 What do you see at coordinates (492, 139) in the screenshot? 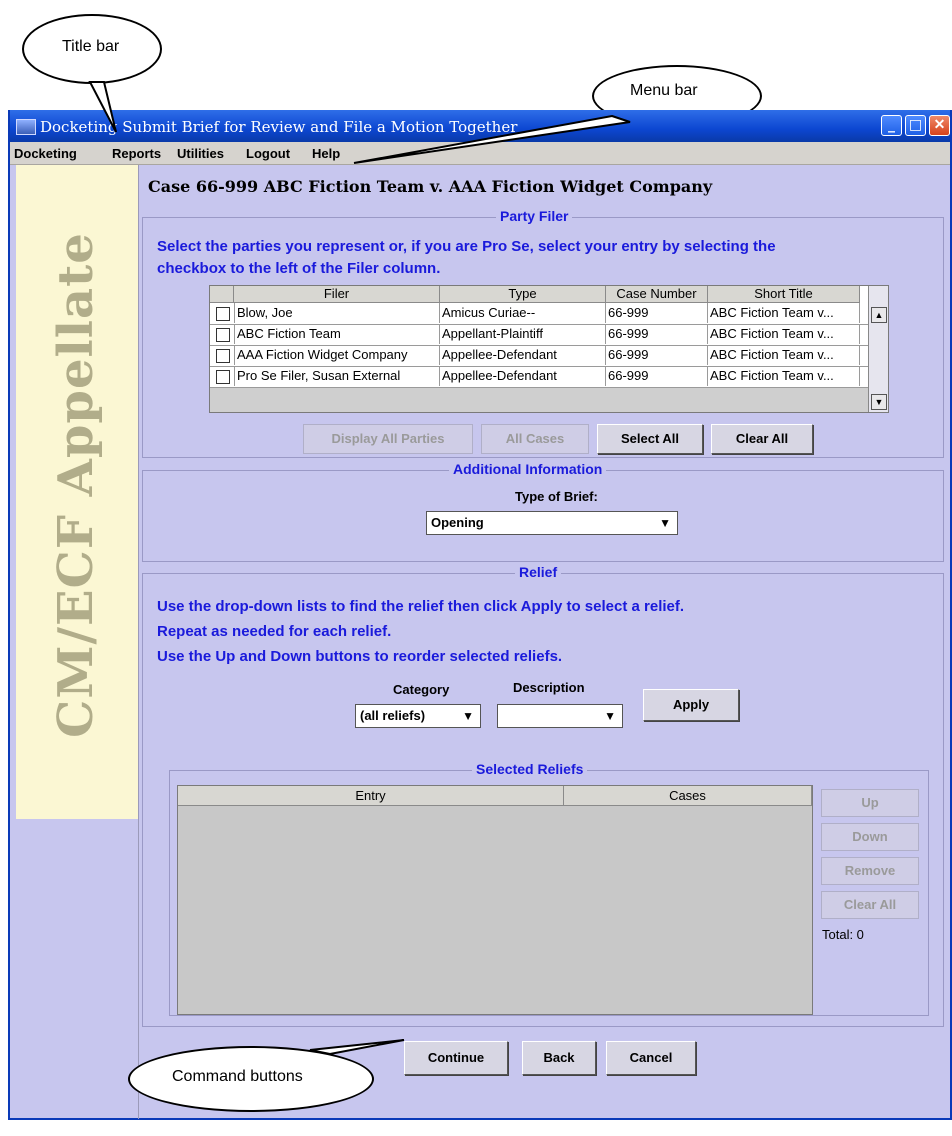
I see `menu-bar-pointer` at bounding box center [492, 139].